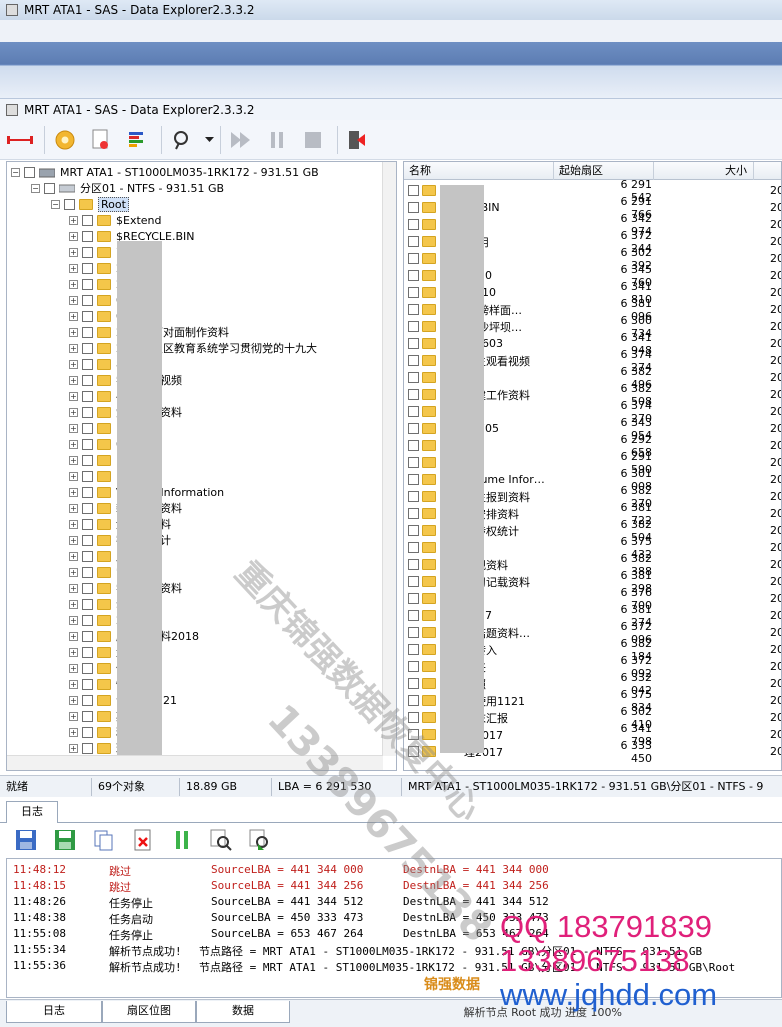  I want to click on play-button, so click(241, 140).